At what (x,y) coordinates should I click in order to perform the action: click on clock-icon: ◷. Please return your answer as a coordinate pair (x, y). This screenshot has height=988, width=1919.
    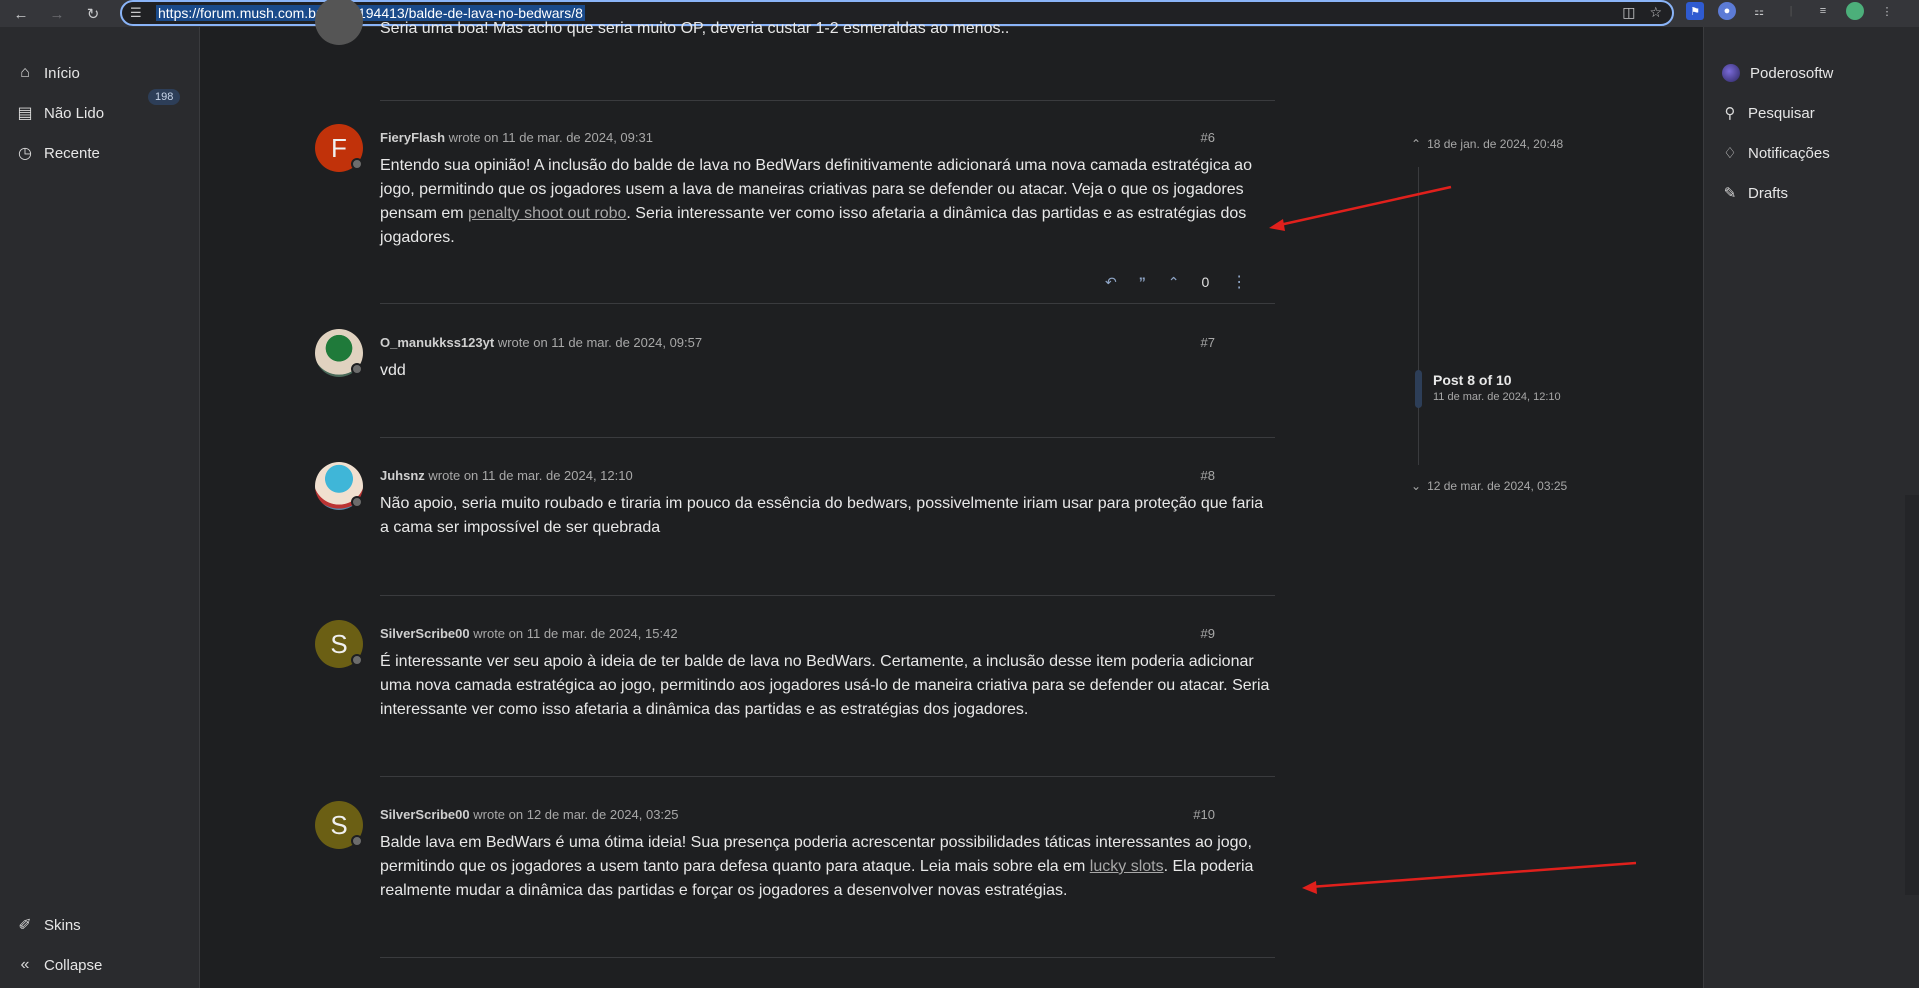
    Looking at the image, I should click on (25, 153).